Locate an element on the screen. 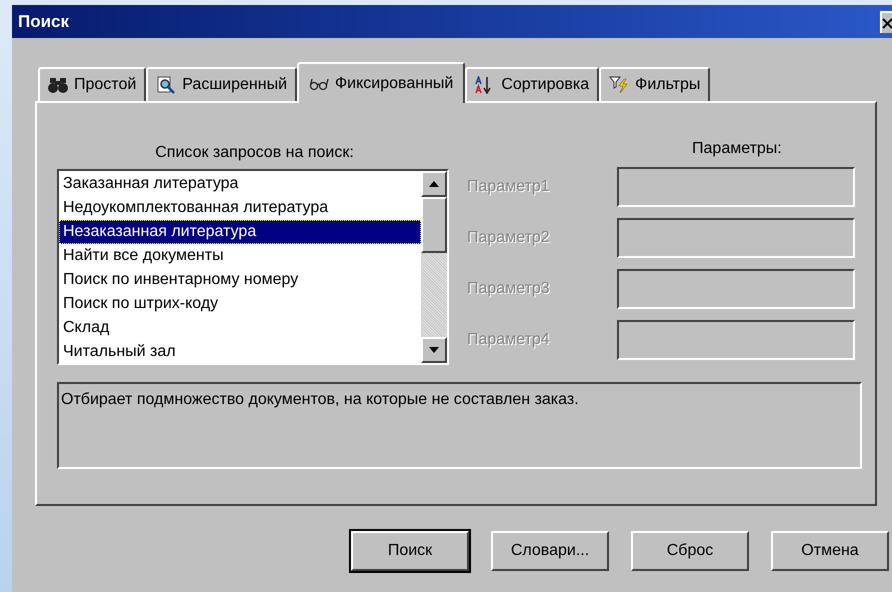 The width and height of the screenshot is (892, 592). close-button is located at coordinates (886, 21).